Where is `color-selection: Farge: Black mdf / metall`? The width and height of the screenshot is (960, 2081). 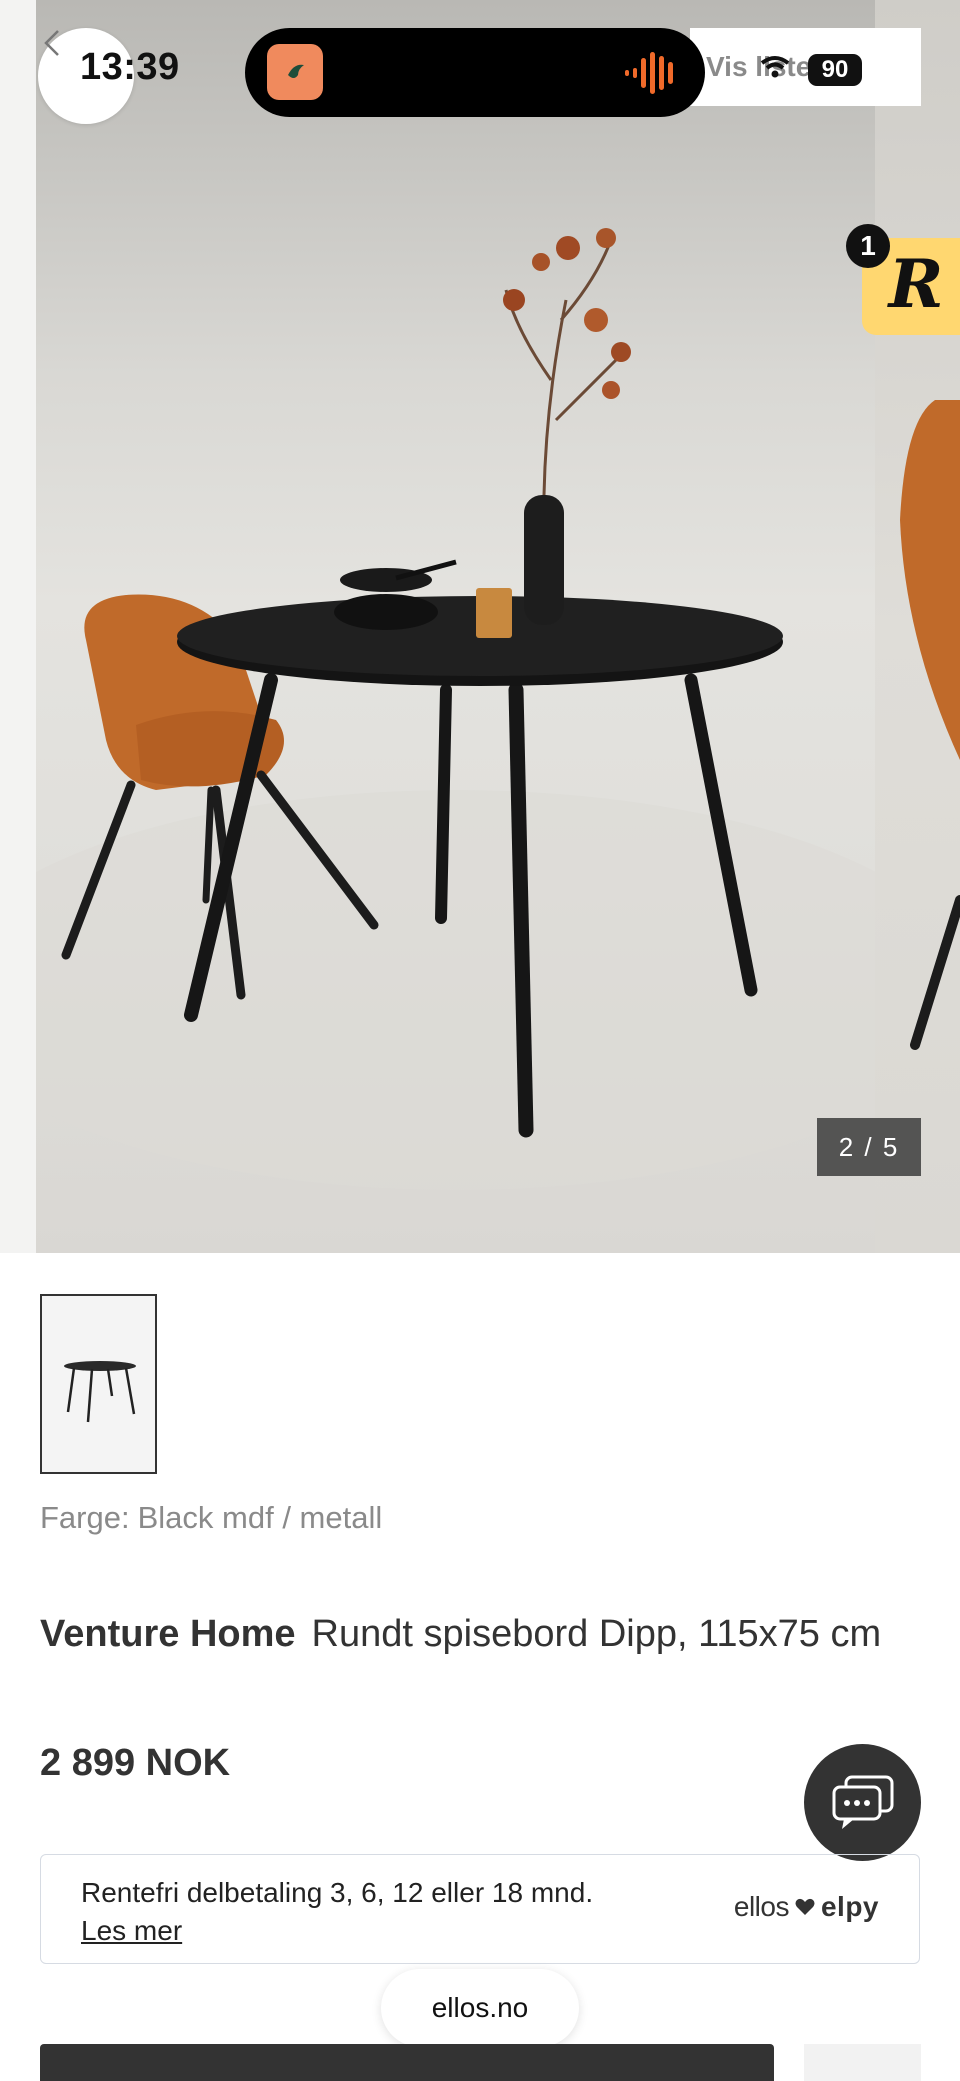 color-selection: Farge: Black mdf / metall is located at coordinates (211, 1518).